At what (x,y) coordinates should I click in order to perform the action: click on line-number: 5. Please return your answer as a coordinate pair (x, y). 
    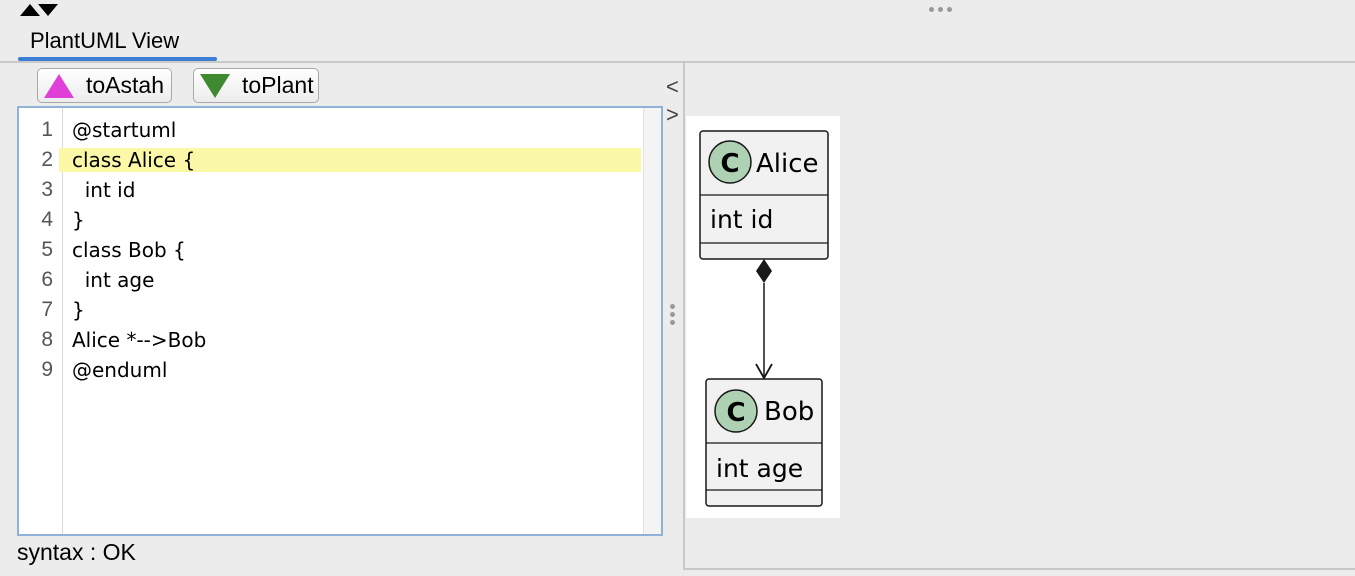
    Looking at the image, I should click on (47, 249).